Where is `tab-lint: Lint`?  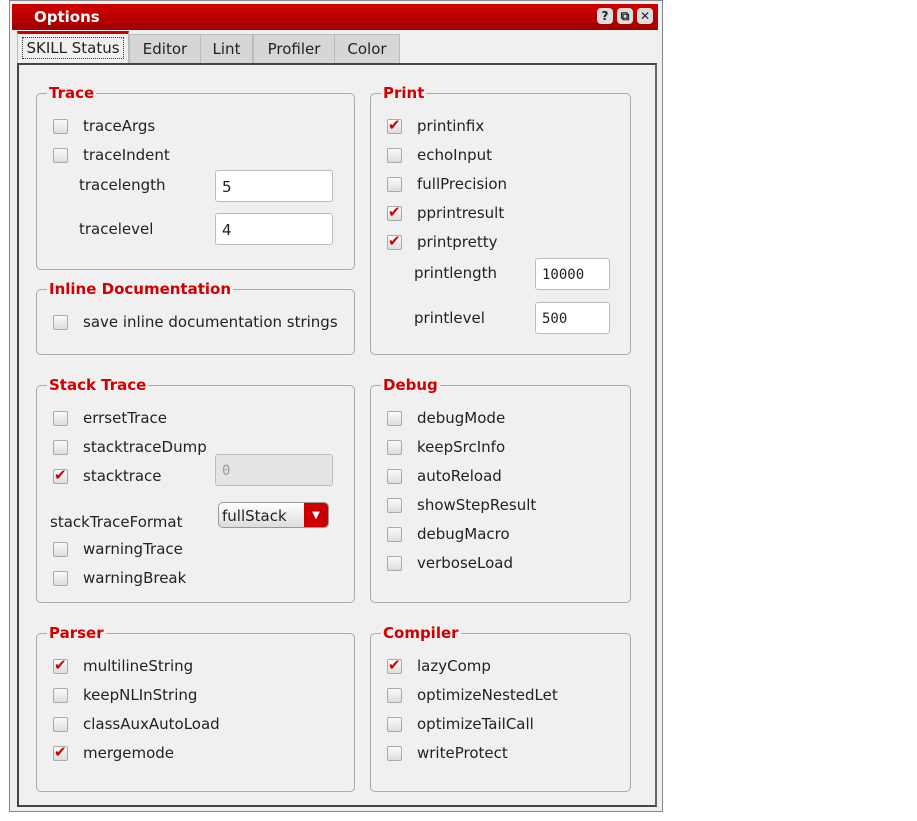
tab-lint: Lint is located at coordinates (226, 49).